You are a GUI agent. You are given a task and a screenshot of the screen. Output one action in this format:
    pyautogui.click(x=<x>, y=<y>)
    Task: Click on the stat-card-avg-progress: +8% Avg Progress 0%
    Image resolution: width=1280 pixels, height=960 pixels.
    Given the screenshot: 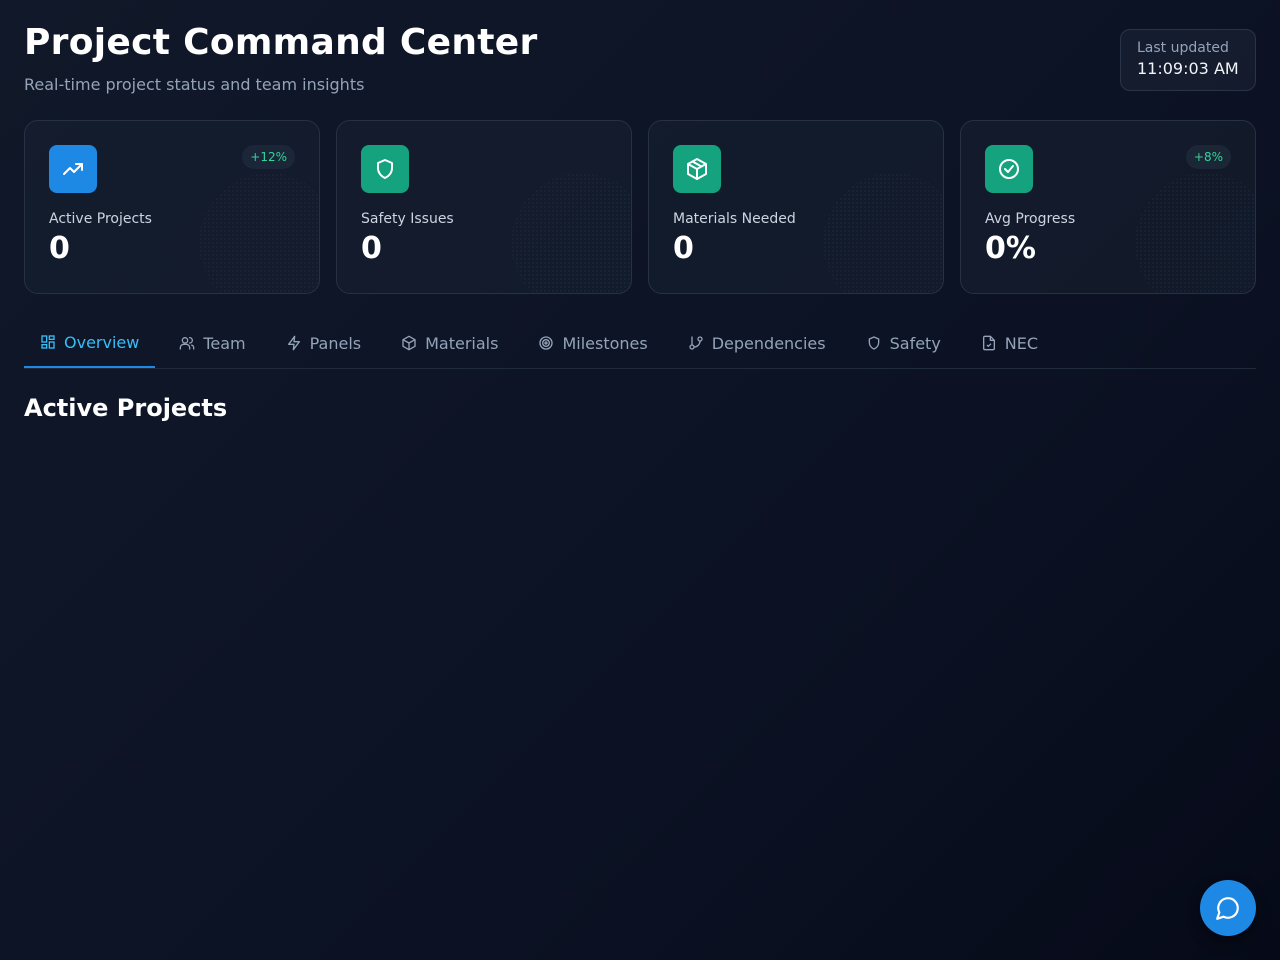 What is the action you would take?
    pyautogui.click(x=1108, y=207)
    